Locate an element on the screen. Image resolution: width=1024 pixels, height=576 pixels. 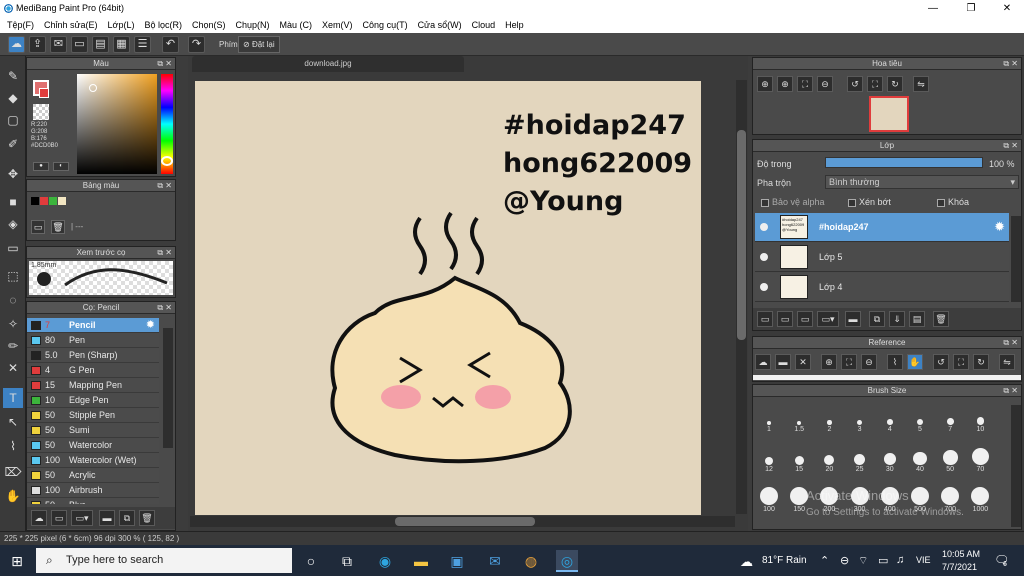
hand-tool-icon: ✋ is located at coordinates (13, 496).